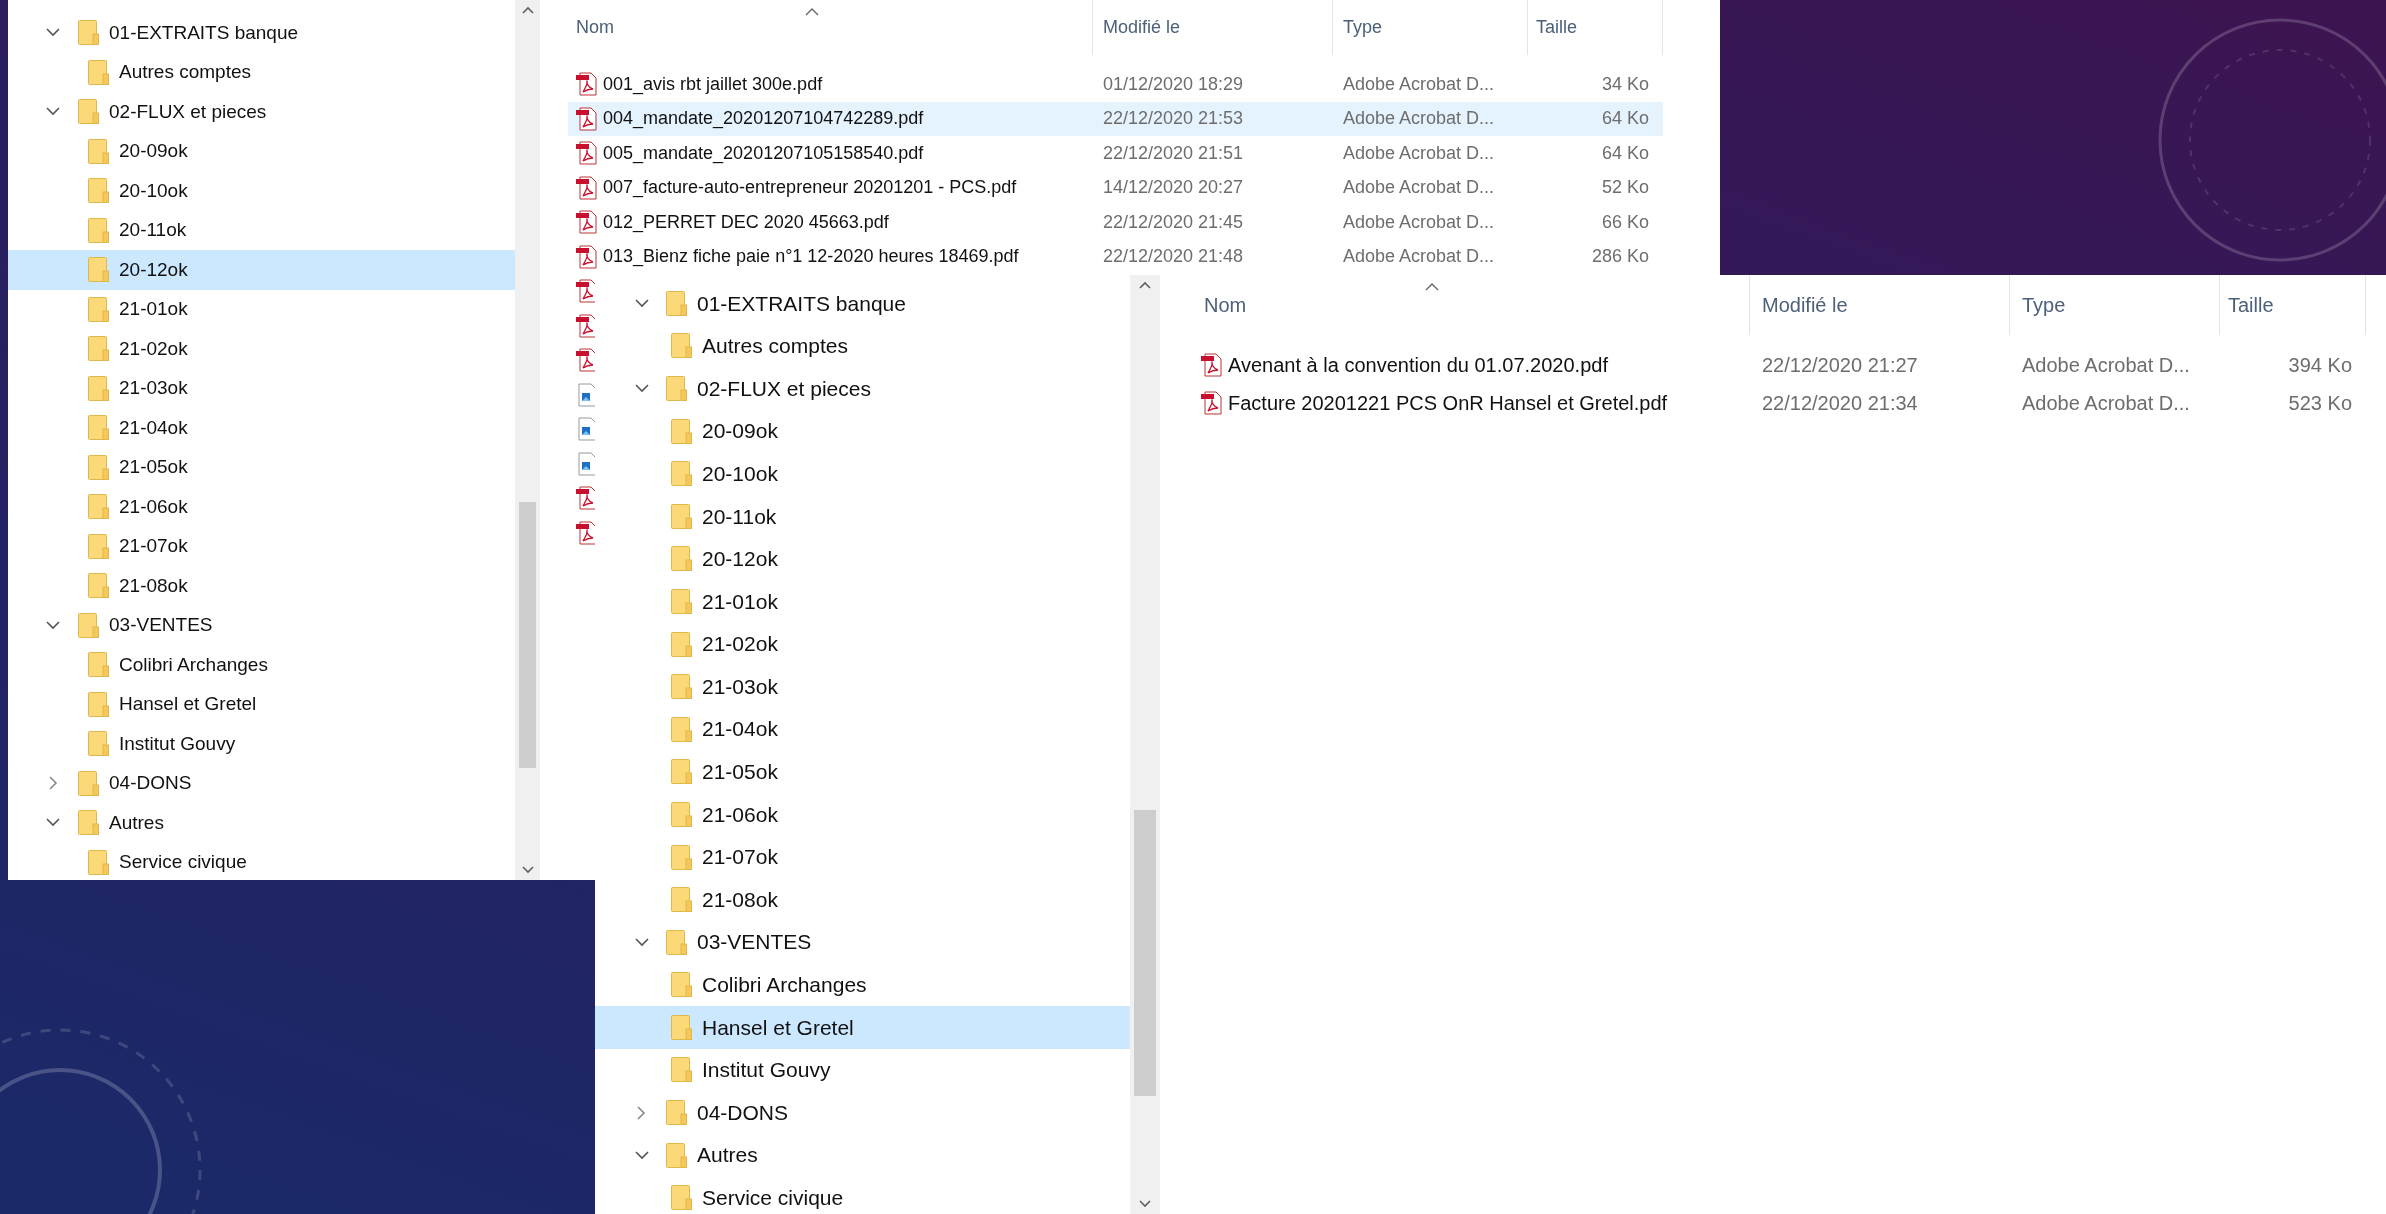  Describe the element at coordinates (1783, 403) in the screenshot. I see `file-row: Facture 20201221 PCS OnR Hansel et Gretel.pdf 22/12/2020 21:34 Adobe Acrobat D... 523 Ko` at that location.